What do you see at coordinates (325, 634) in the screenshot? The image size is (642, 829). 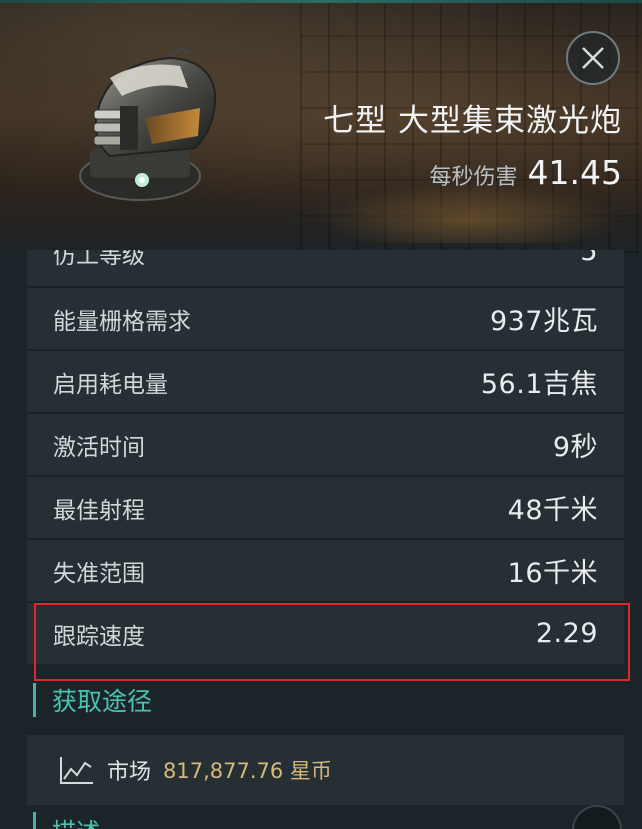 I see `stat-row-tracking-speed: 跟踪速度 2.29` at bounding box center [325, 634].